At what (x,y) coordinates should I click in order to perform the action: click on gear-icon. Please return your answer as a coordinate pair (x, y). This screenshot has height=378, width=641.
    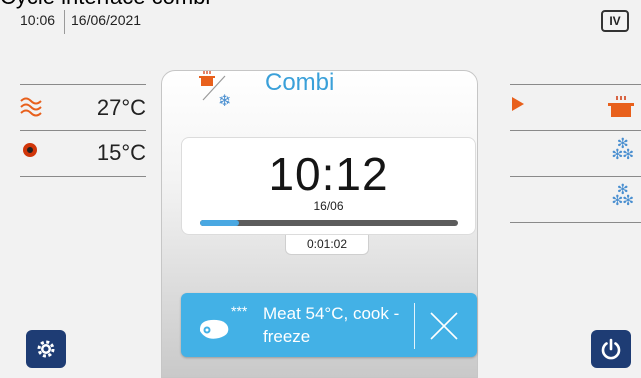
    Looking at the image, I should click on (46, 349).